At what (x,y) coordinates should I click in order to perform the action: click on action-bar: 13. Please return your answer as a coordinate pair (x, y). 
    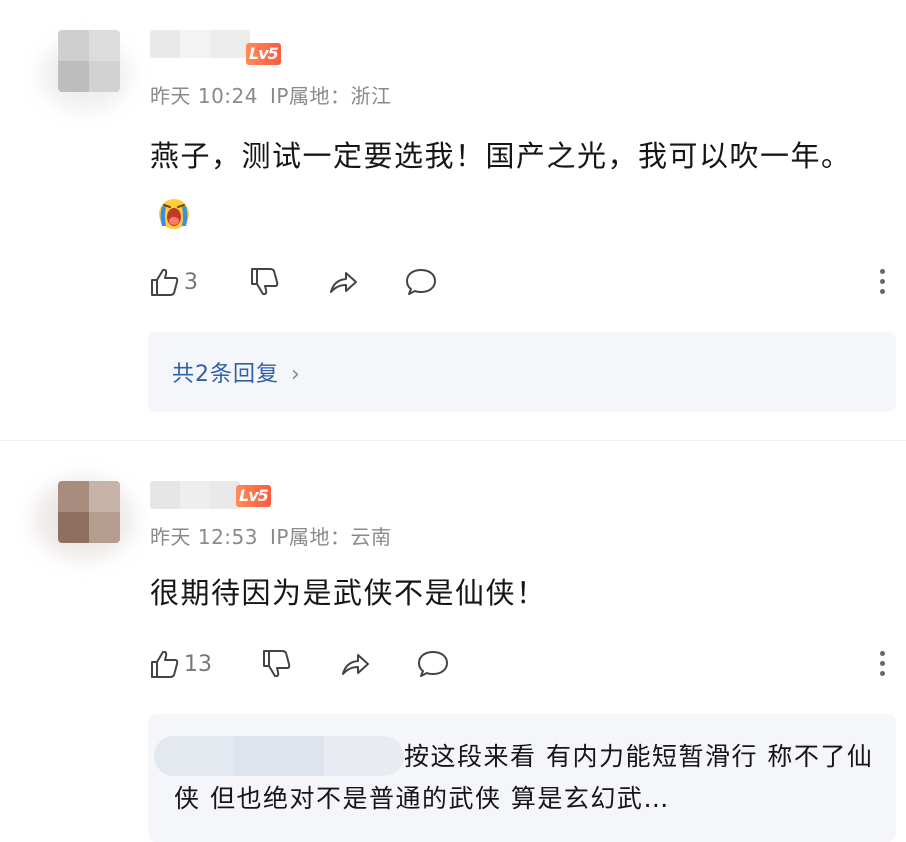
    Looking at the image, I should click on (518, 664).